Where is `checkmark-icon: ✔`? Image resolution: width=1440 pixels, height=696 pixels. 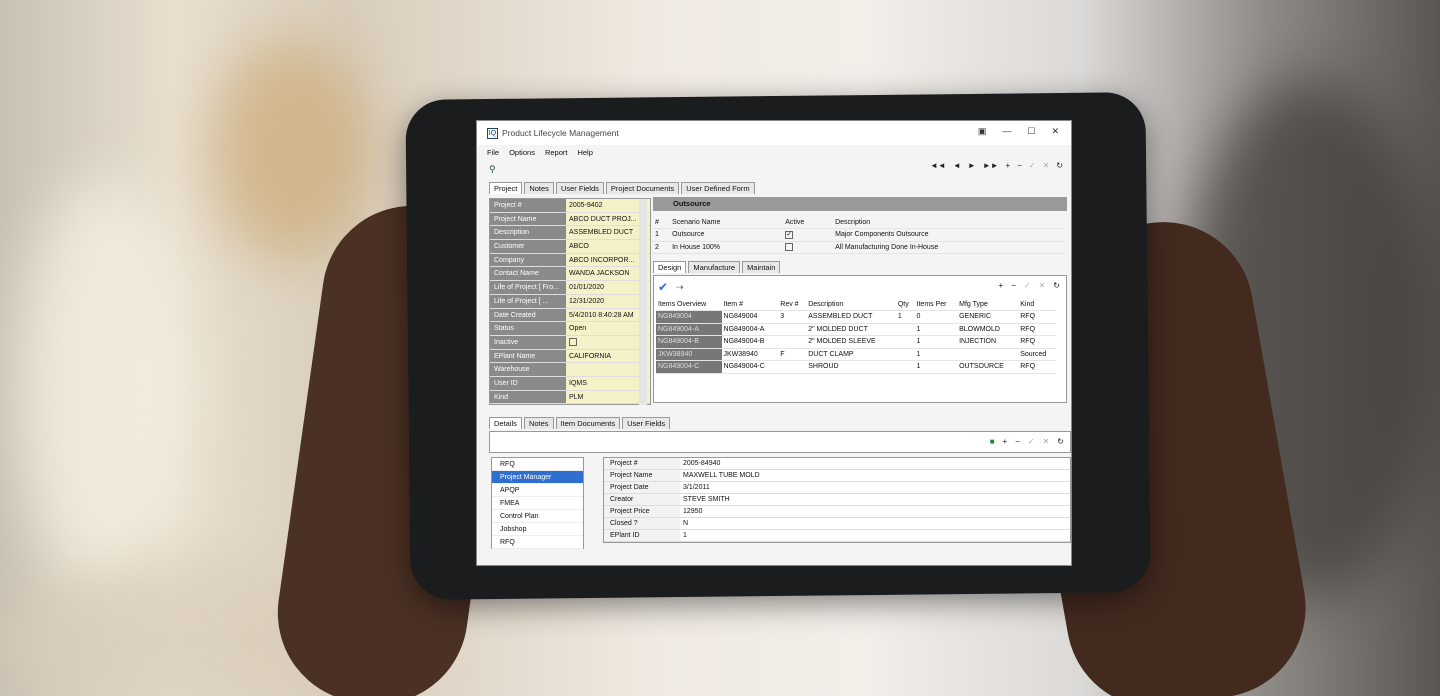
checkmark-icon: ✔ is located at coordinates (663, 287).